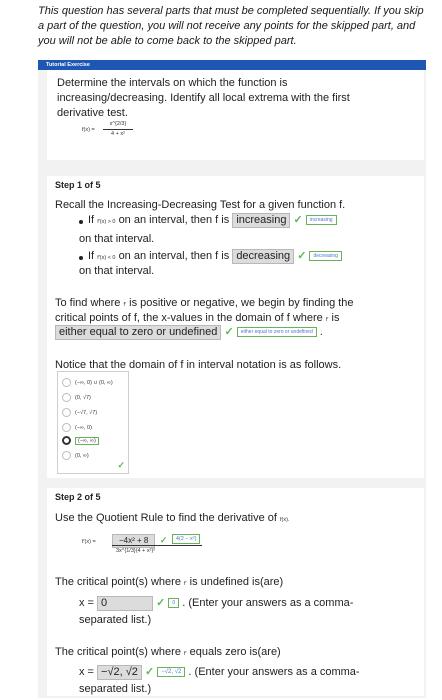  What do you see at coordinates (91, 220) in the screenshot?
I see `bullet1-if: If` at bounding box center [91, 220].